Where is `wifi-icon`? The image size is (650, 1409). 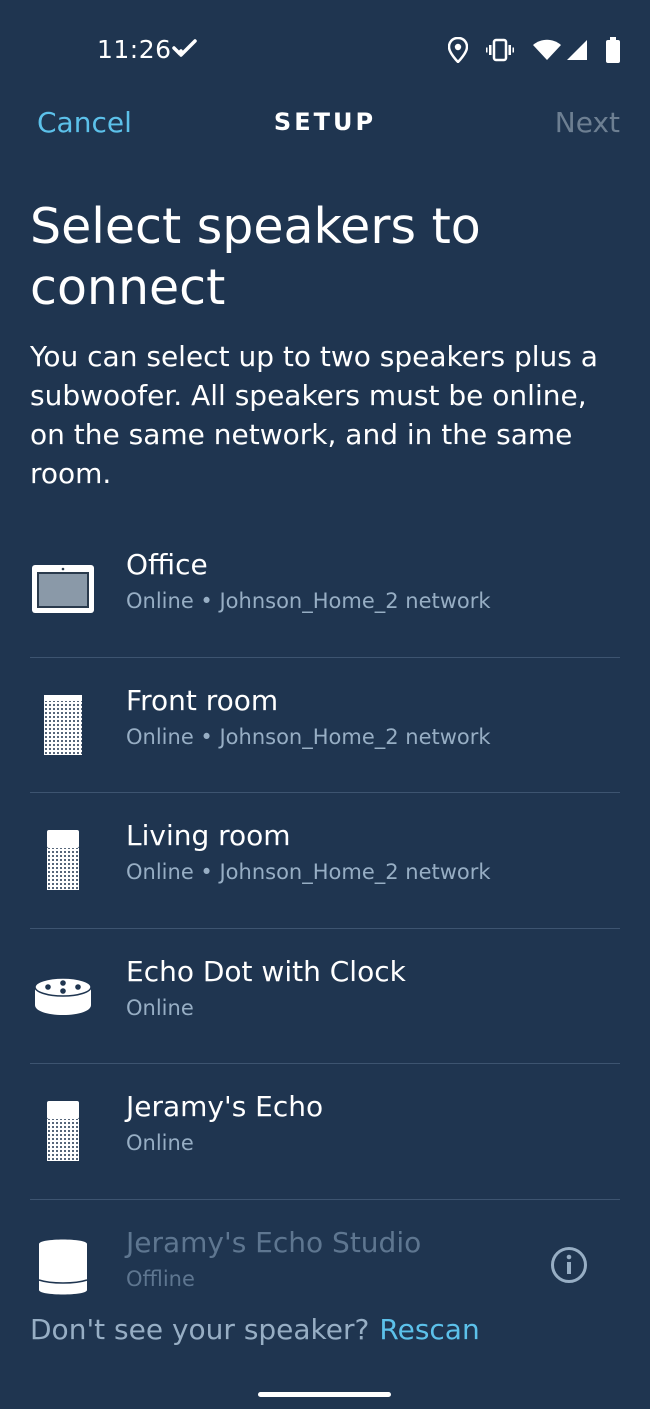
wifi-icon is located at coordinates (547, 52).